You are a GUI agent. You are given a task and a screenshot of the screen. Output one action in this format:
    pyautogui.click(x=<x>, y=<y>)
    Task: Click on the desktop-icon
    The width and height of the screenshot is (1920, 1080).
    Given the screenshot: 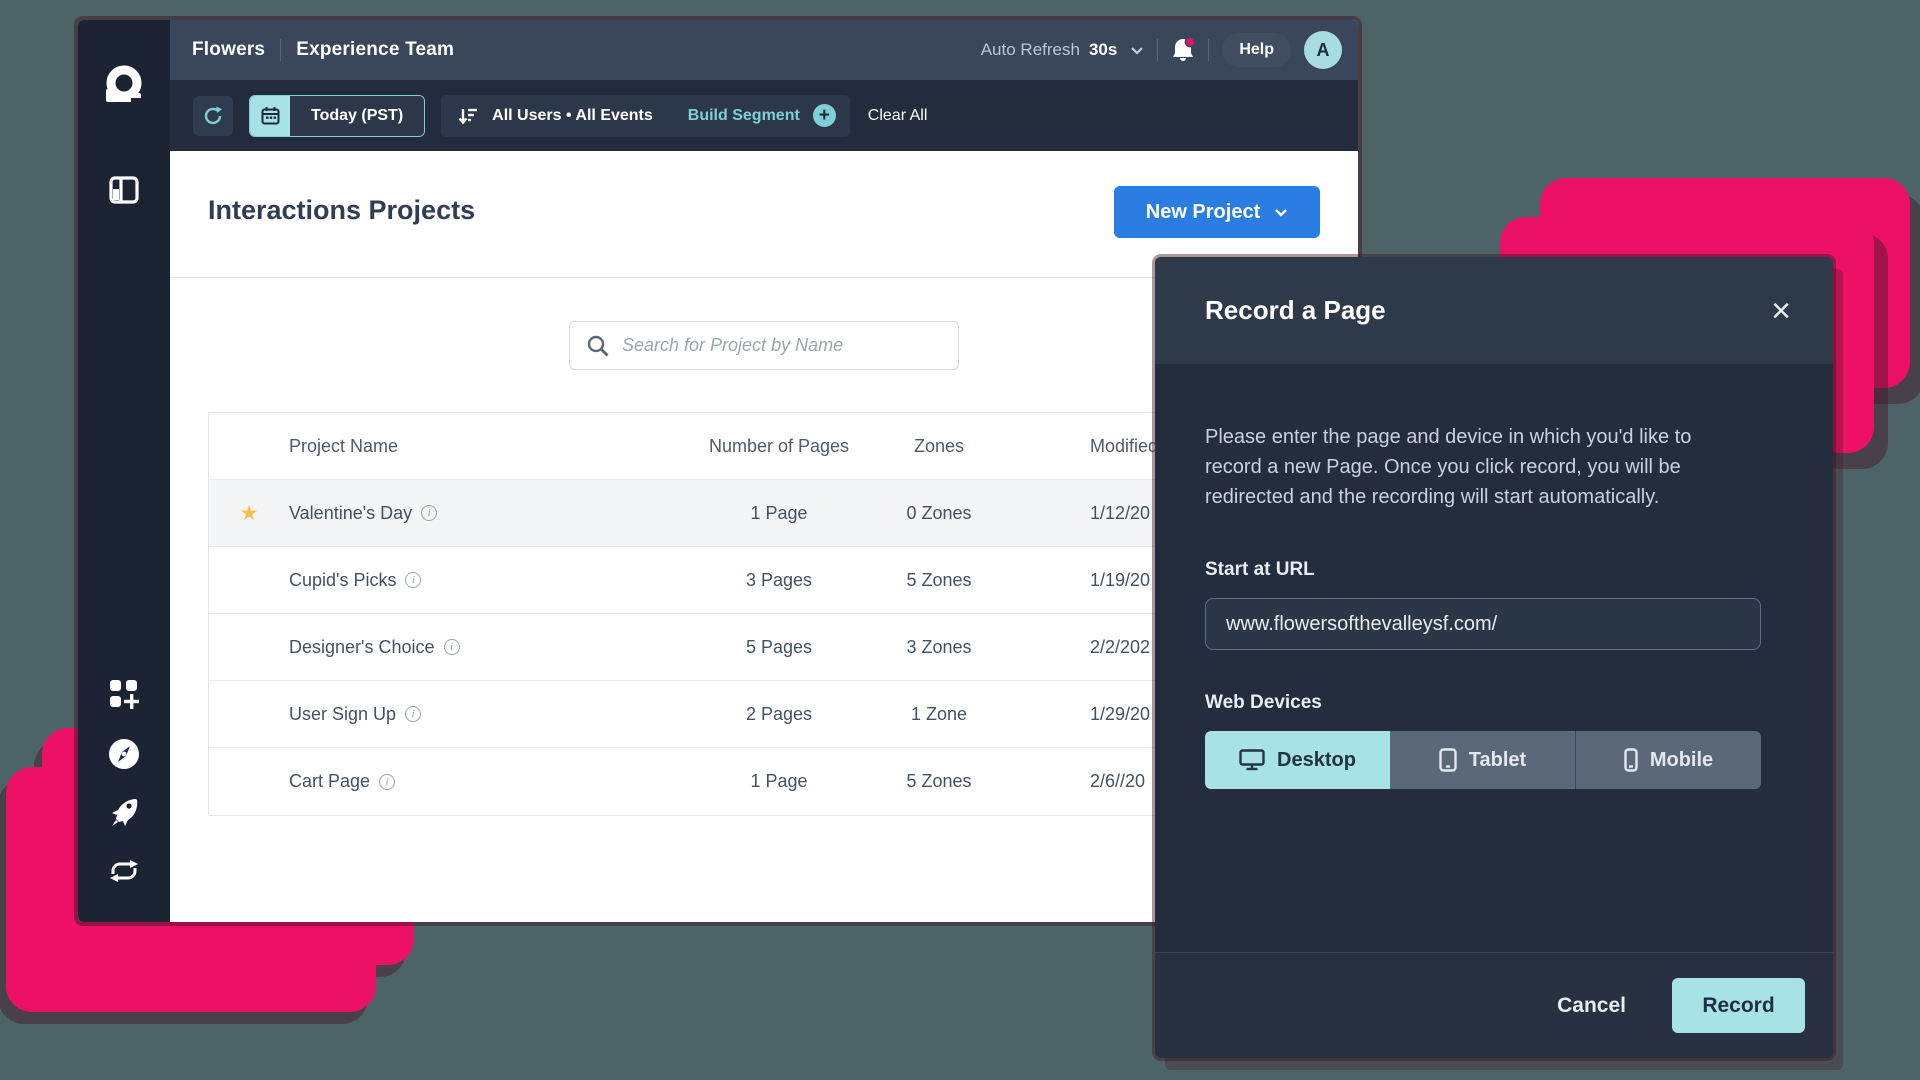 What is the action you would take?
    pyautogui.click(x=1252, y=760)
    